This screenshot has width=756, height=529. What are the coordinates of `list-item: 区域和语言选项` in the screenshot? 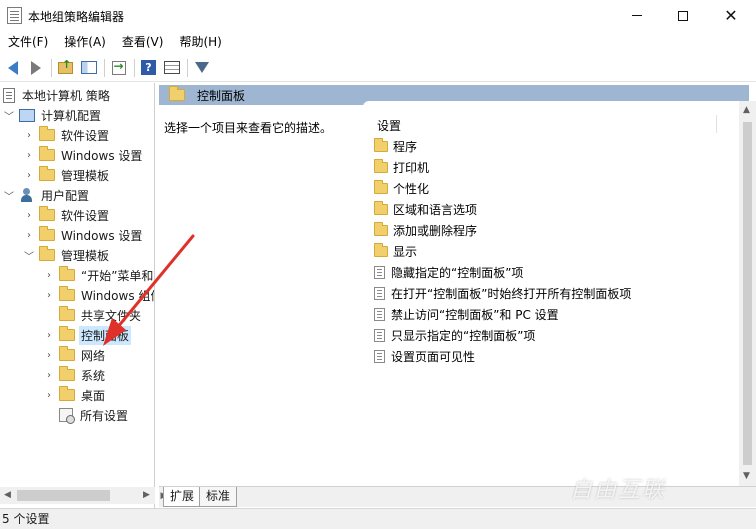 It's located at (425, 209).